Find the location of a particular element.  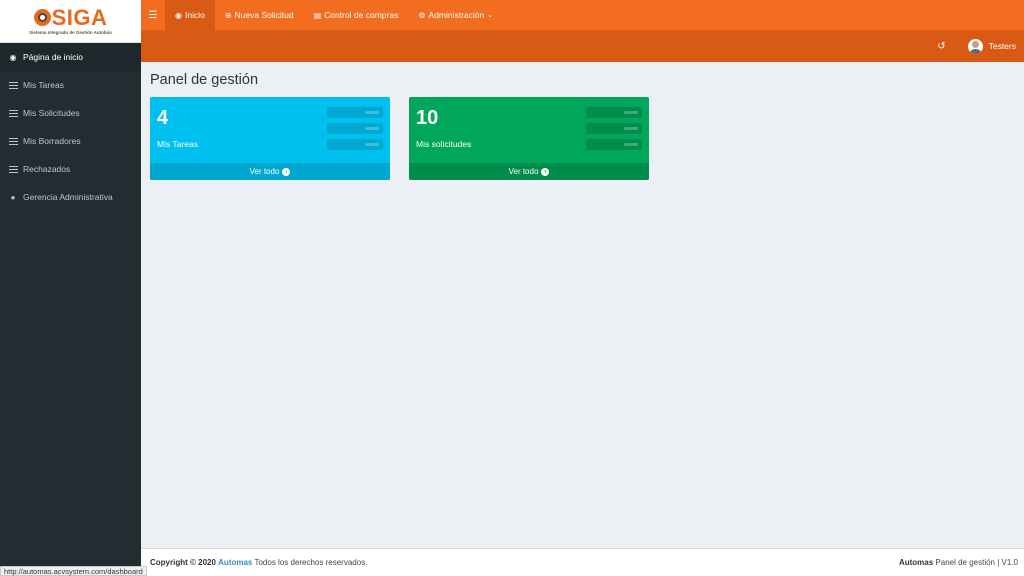

card-value: 10 is located at coordinates (427, 118).